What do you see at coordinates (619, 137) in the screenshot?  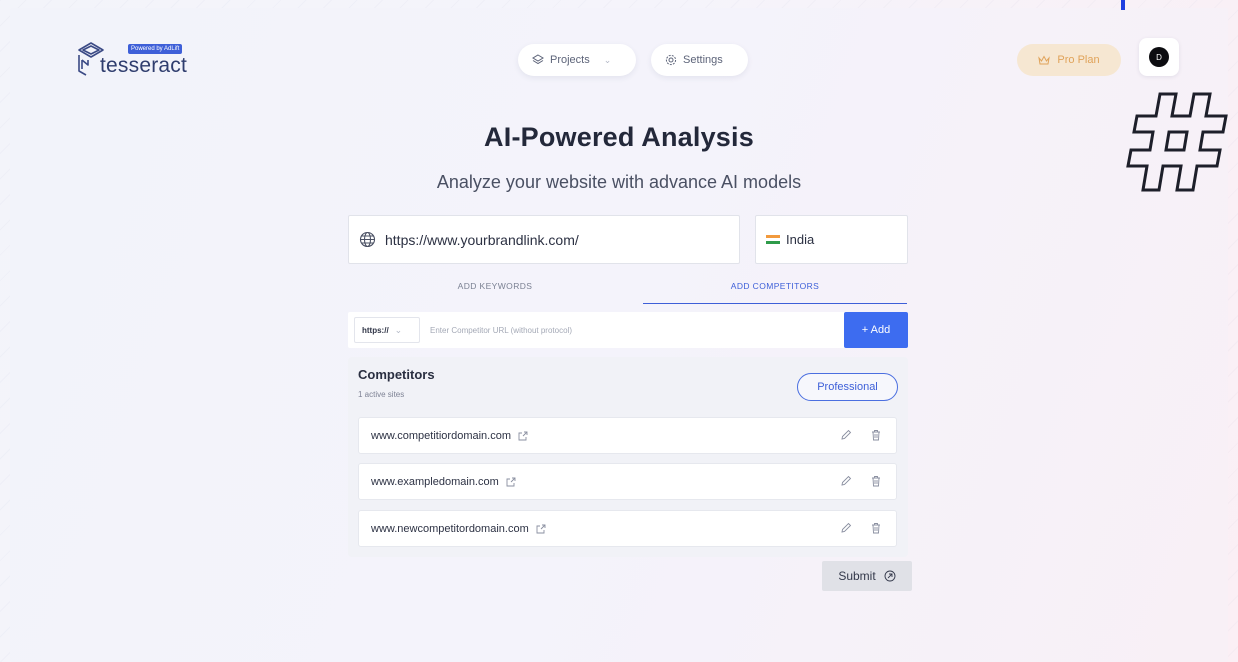 I see `page-title: AI-Powered Analysis` at bounding box center [619, 137].